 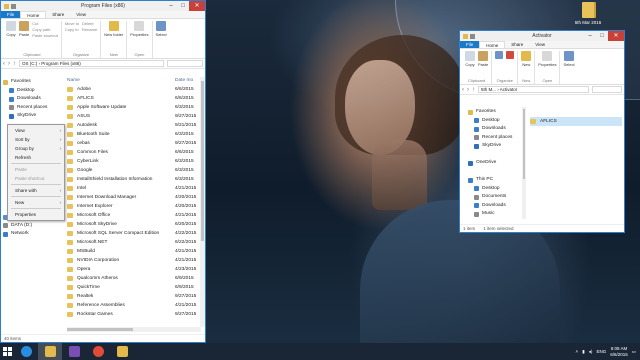 I want to click on context-menu-item: View, so click(x=36, y=130).